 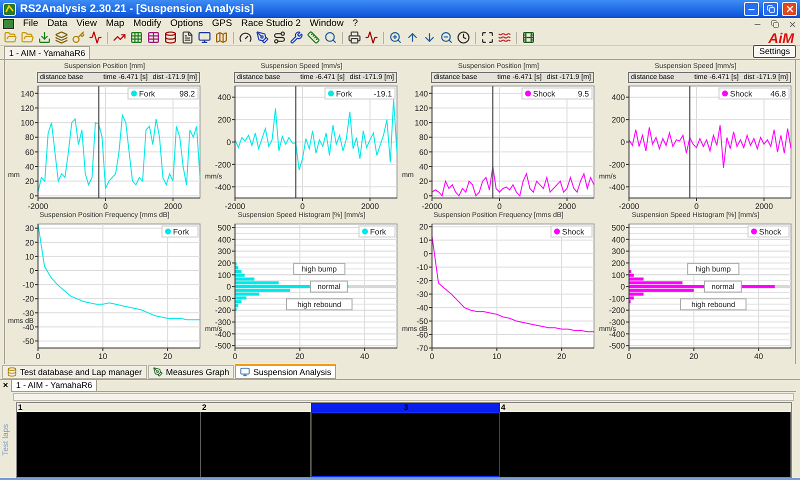 What do you see at coordinates (271, 24) in the screenshot?
I see `menu-item: Race Studio 2` at bounding box center [271, 24].